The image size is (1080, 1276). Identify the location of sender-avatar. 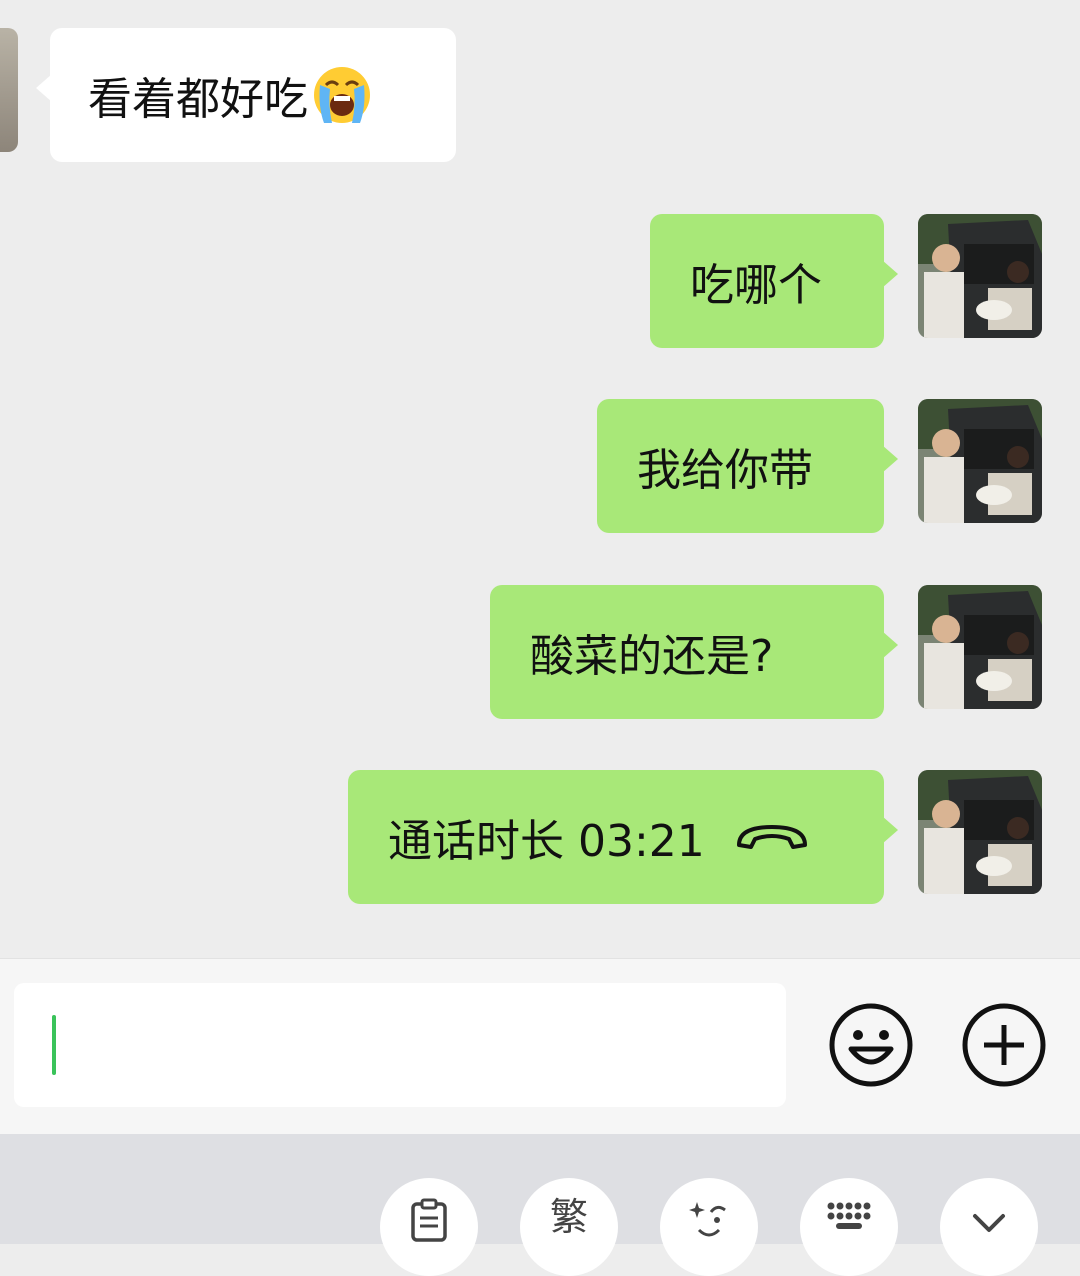
(9, 90).